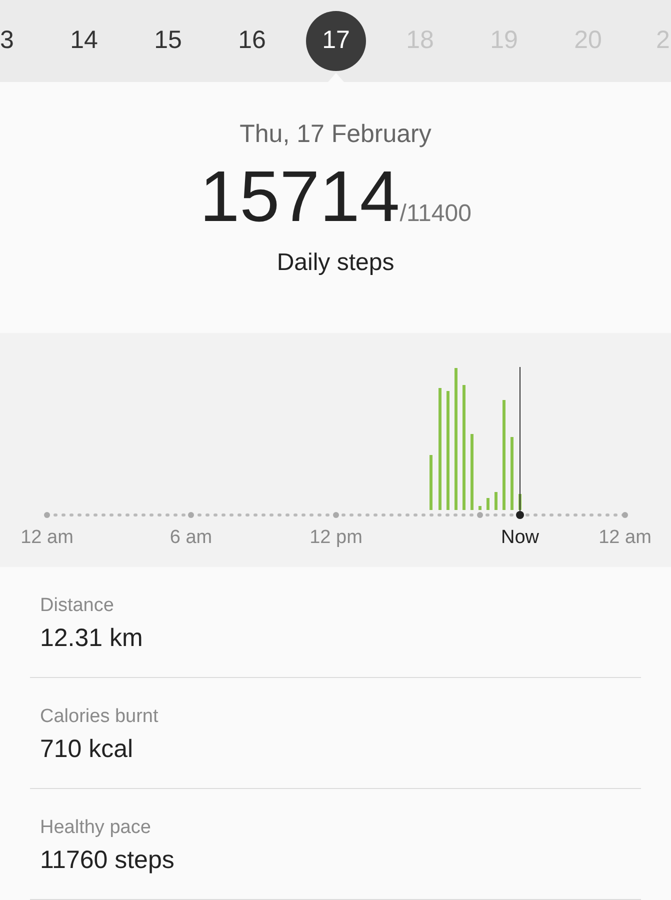 This screenshot has height=900, width=671. What do you see at coordinates (92, 638) in the screenshot?
I see `stat-value: 12.31 km` at bounding box center [92, 638].